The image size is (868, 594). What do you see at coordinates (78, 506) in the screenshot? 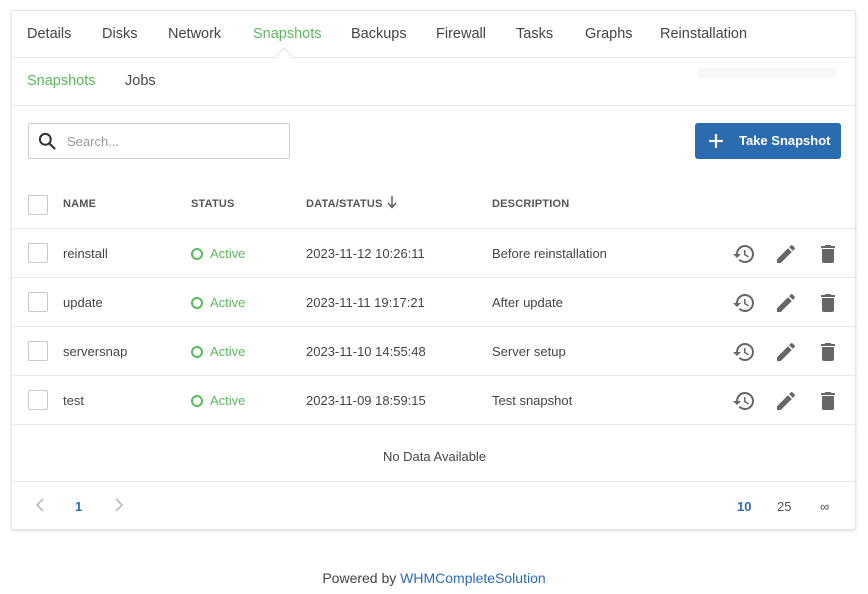
I see `page-number-current: 1` at bounding box center [78, 506].